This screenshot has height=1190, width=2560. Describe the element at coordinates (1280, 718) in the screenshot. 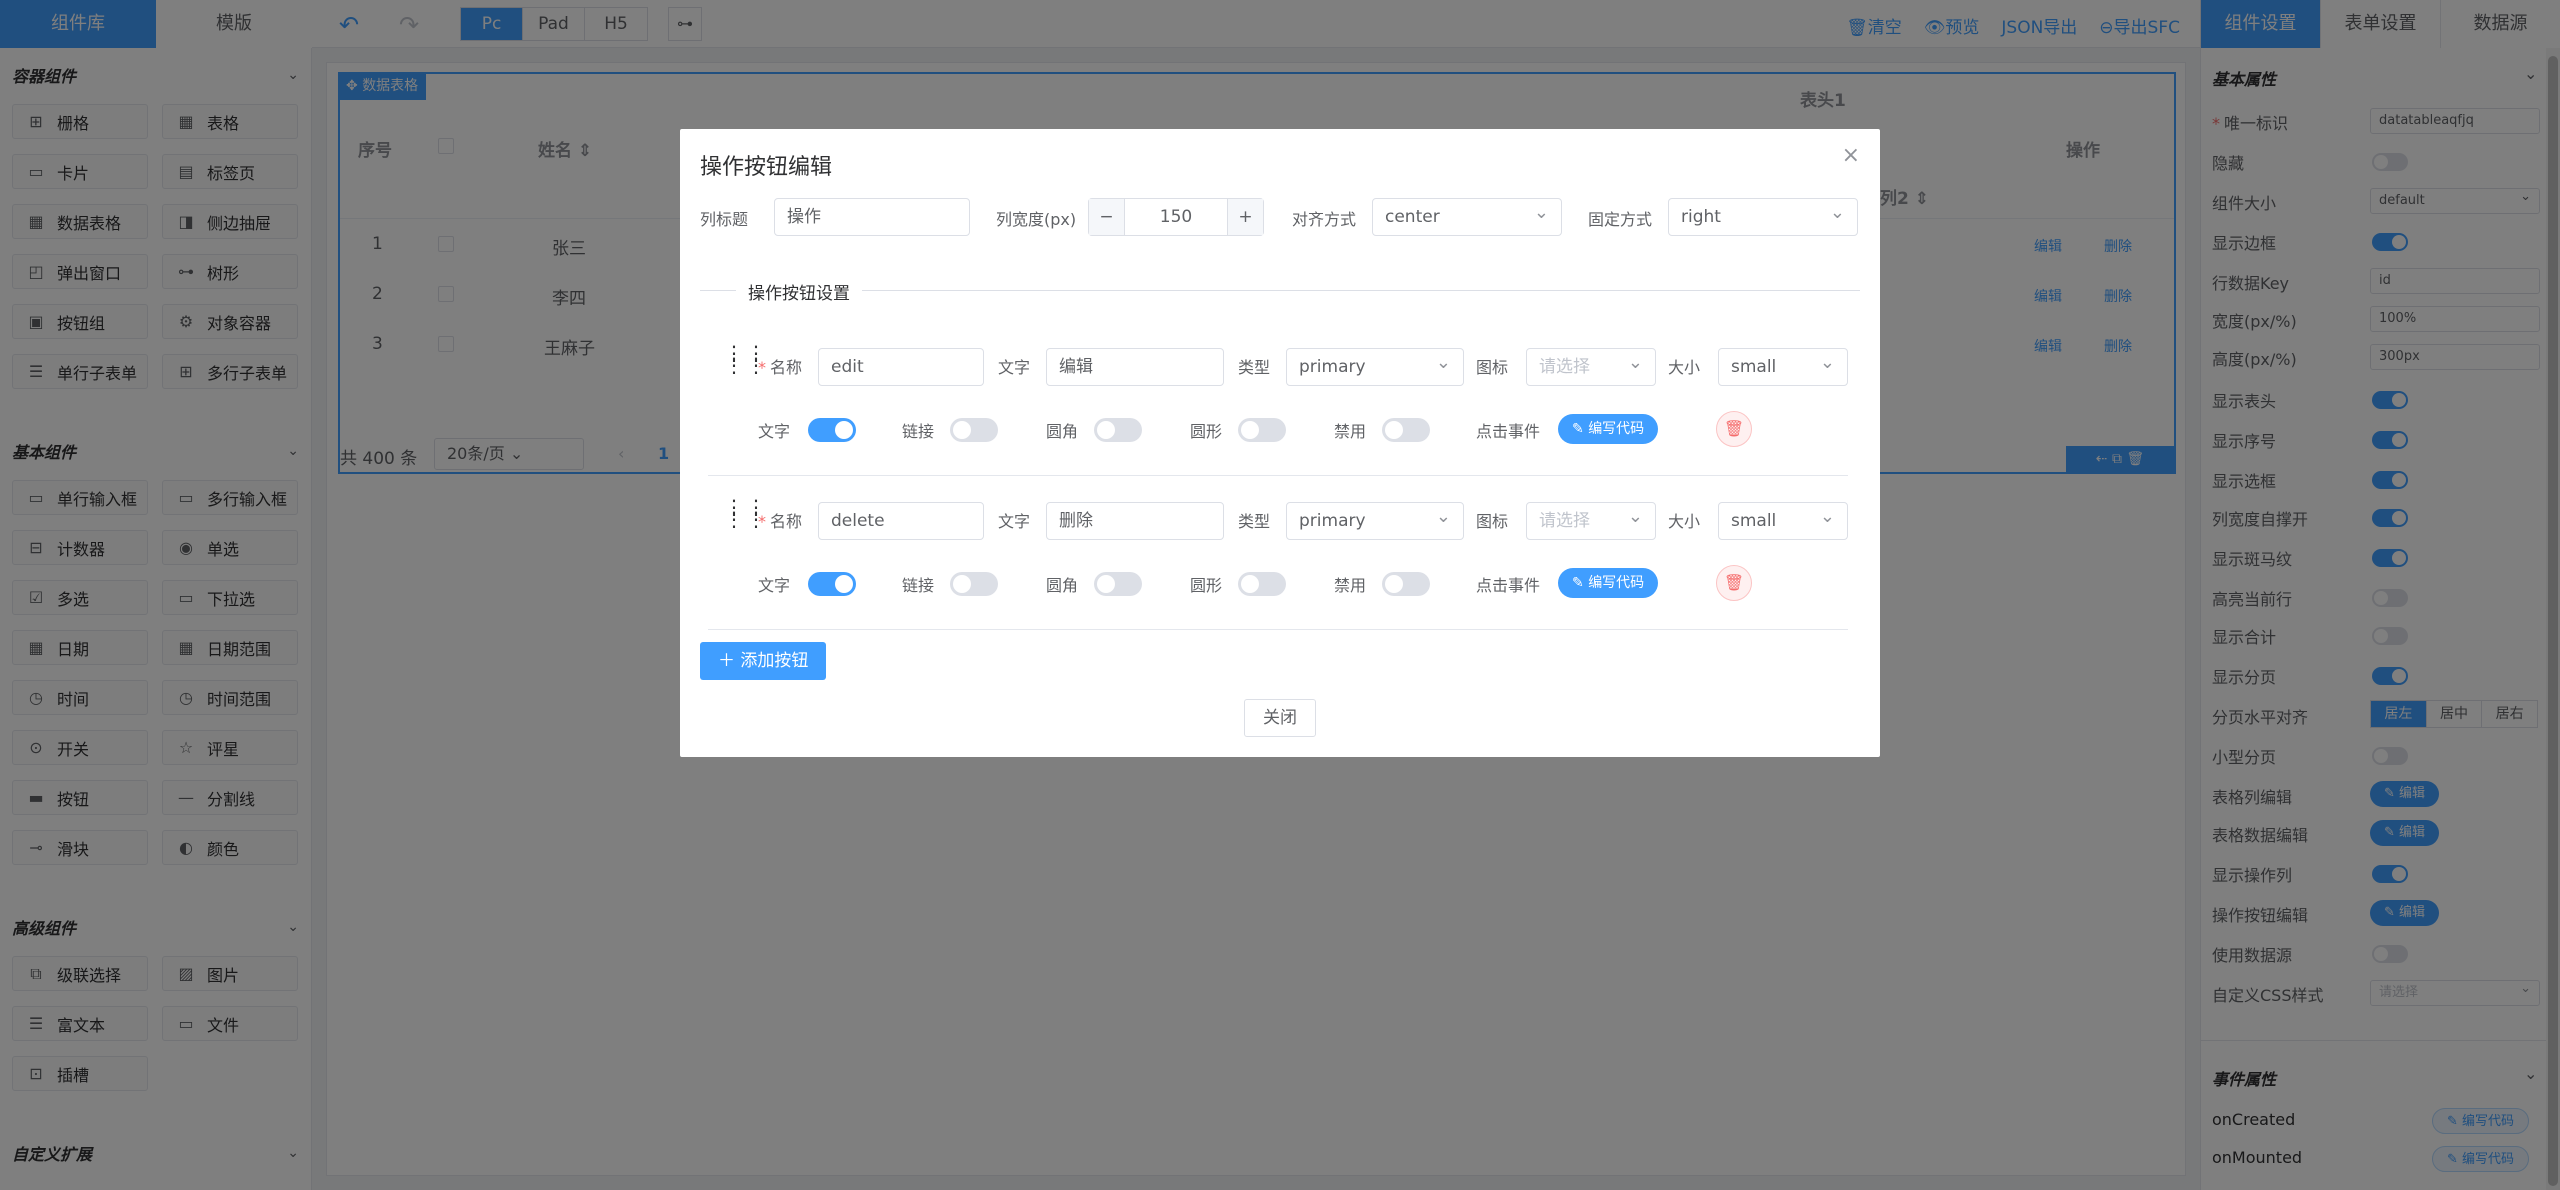

I see `close-button: 关闭` at that location.